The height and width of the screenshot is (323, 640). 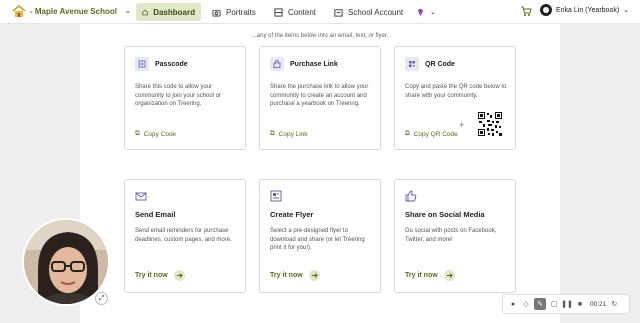 I want to click on copy-code-button: ⧉ Copy Code, so click(x=155, y=134).